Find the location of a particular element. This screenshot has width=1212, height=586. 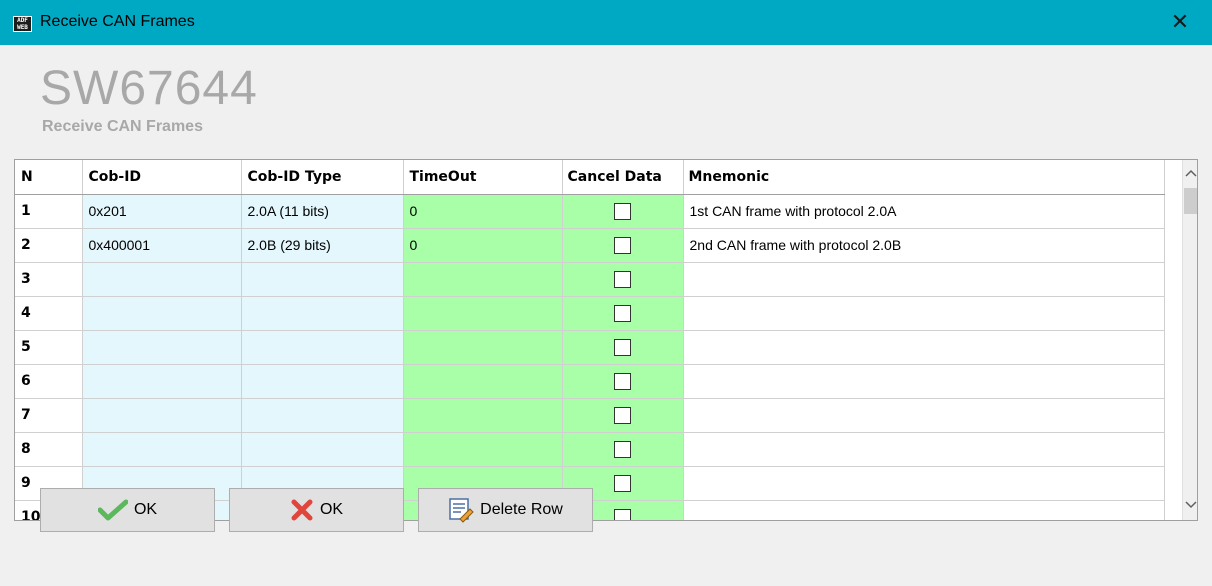

mnemonic-cell: 2nd CAN frame with protocol 2.0B is located at coordinates (924, 245).